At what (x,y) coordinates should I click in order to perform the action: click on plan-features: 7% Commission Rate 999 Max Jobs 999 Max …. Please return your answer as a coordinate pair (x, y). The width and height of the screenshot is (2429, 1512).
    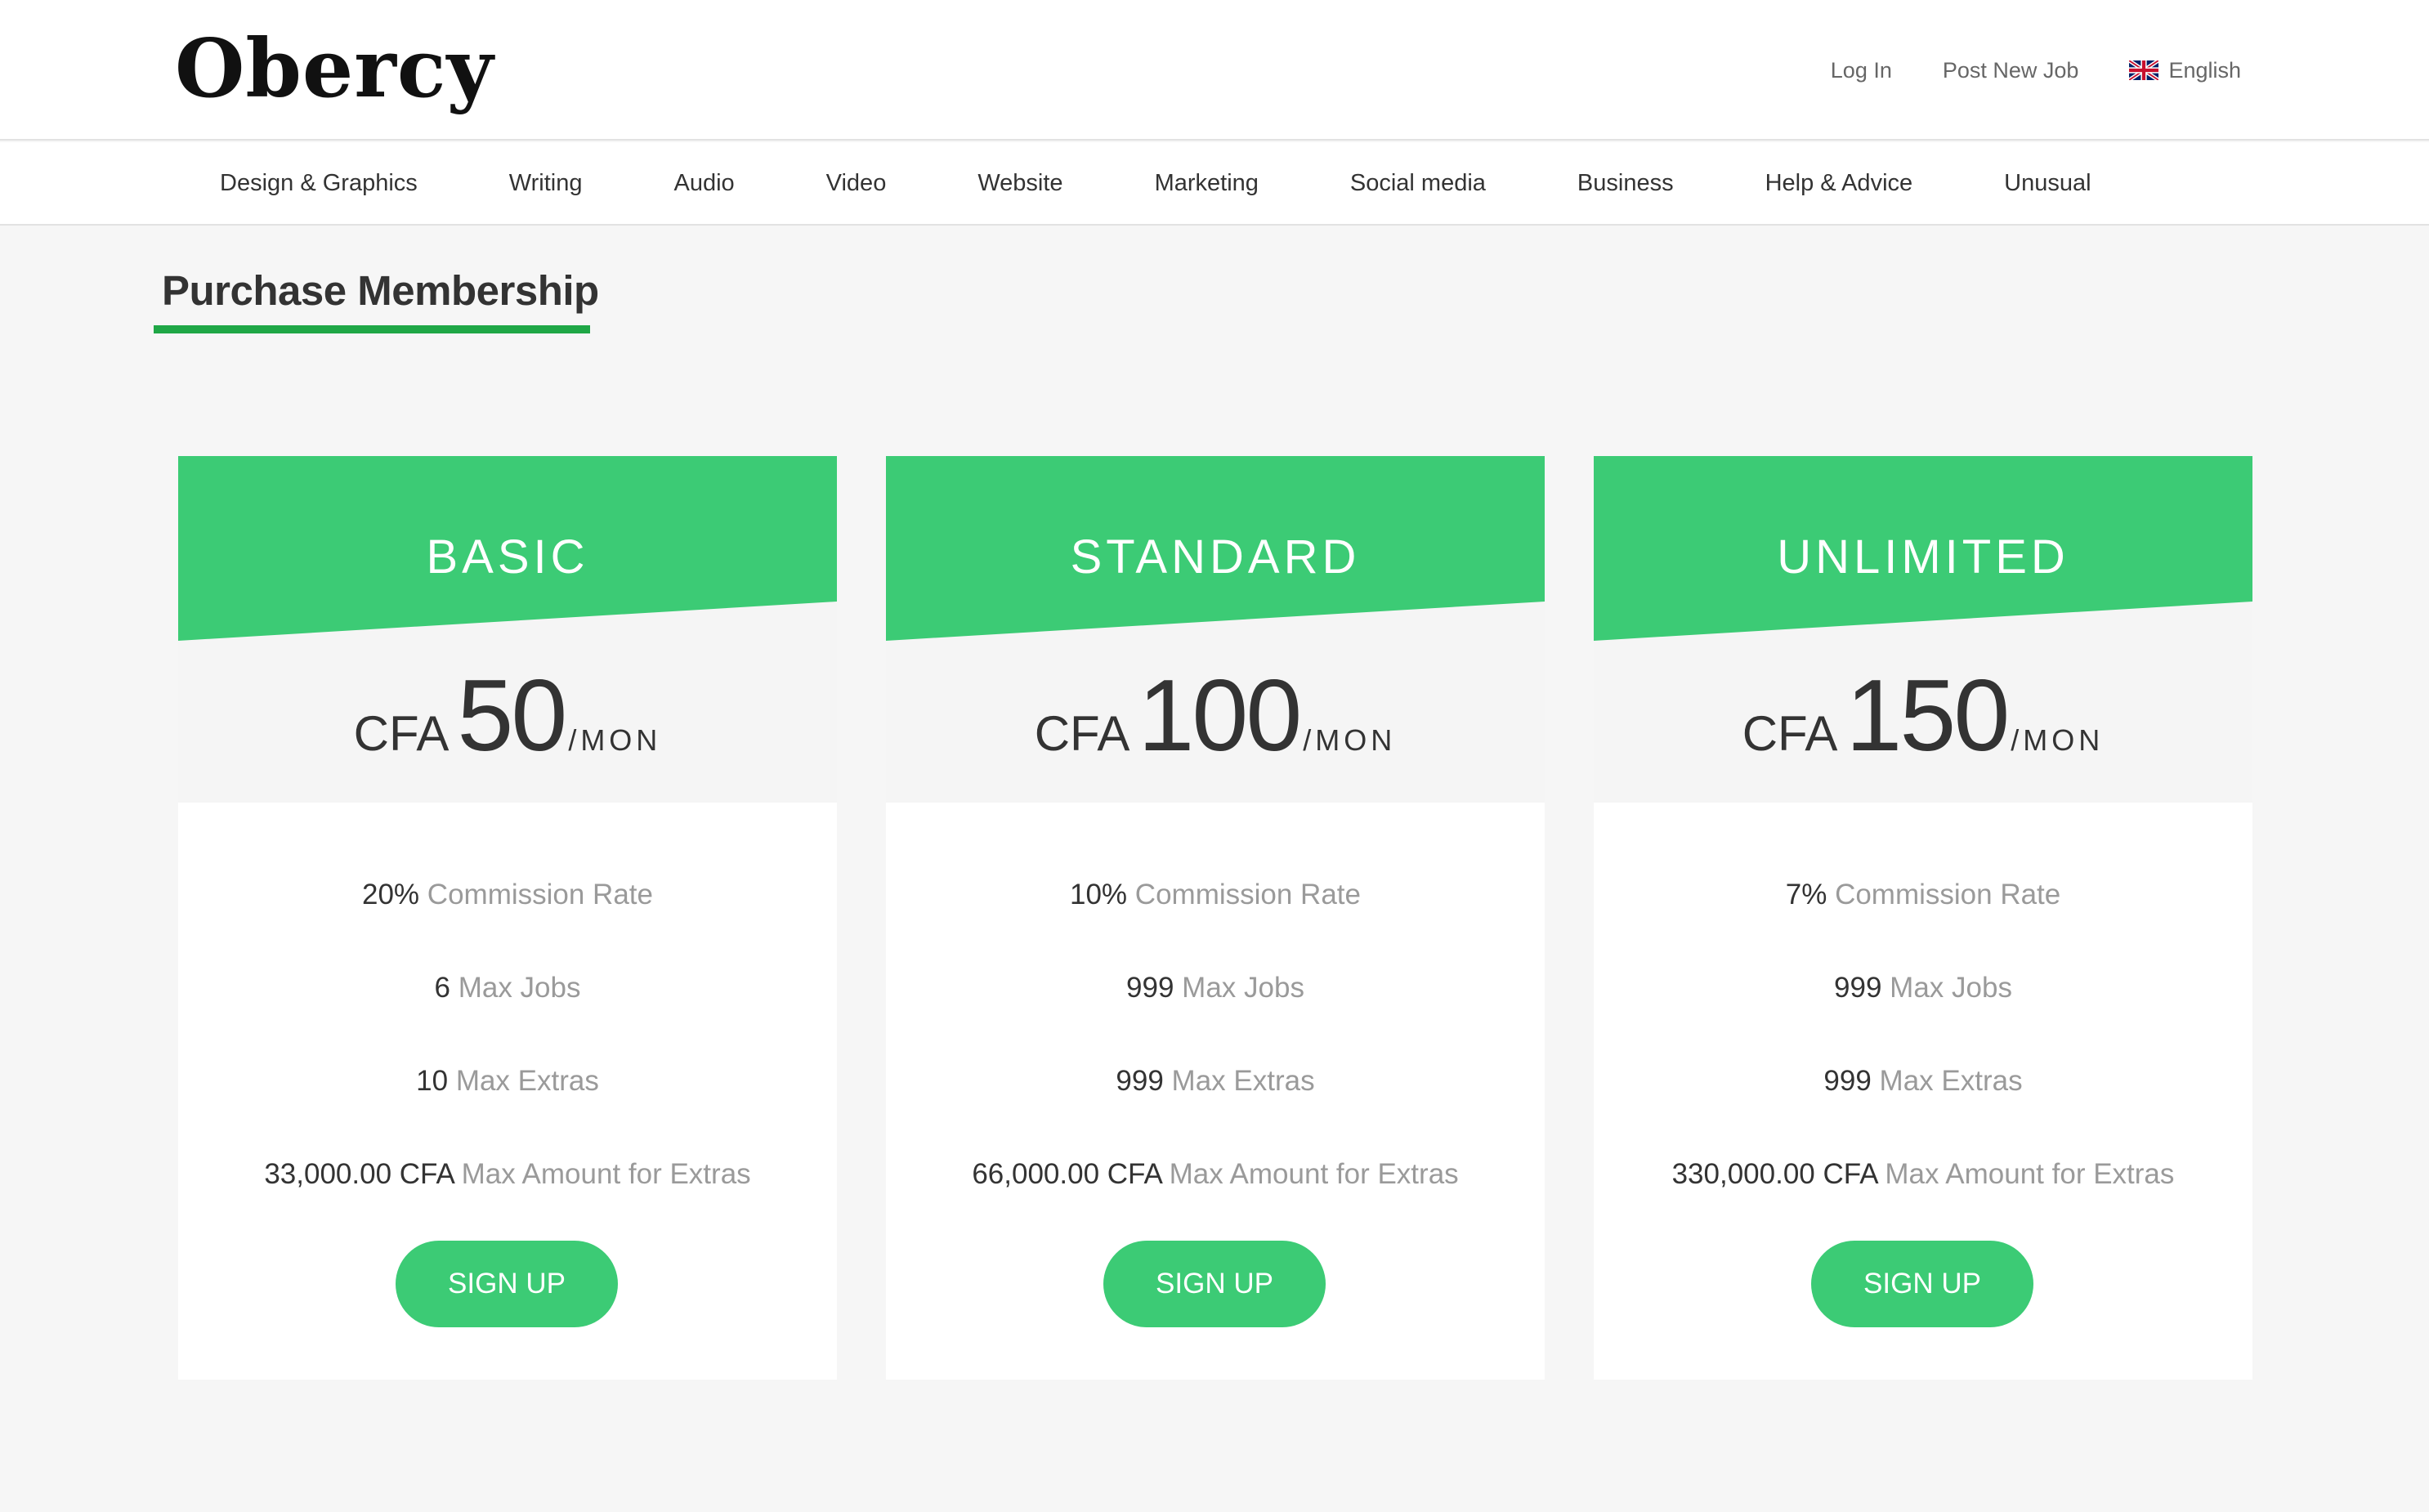
    Looking at the image, I should click on (1923, 1034).